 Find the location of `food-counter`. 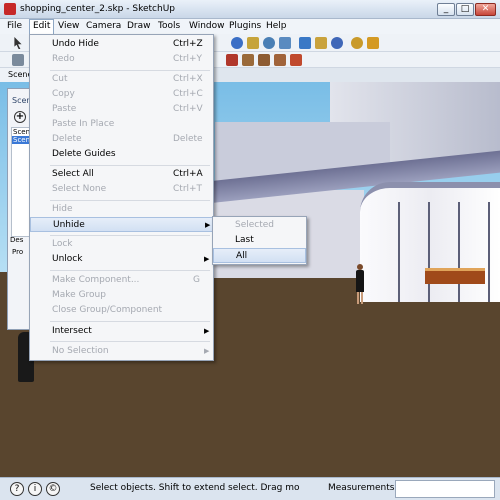

food-counter is located at coordinates (455, 276).